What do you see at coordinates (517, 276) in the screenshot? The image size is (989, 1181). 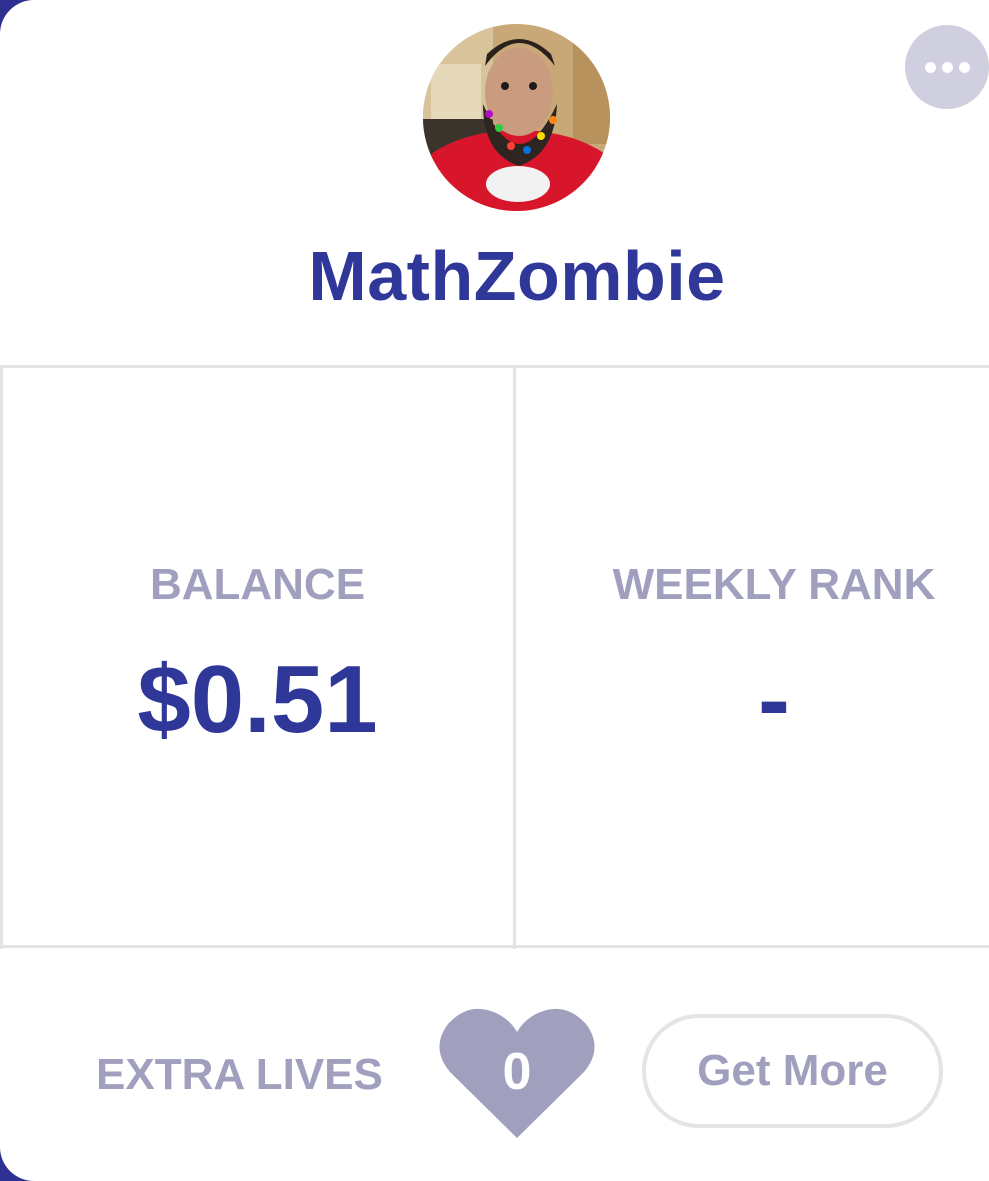 I see `username: MathZombie` at bounding box center [517, 276].